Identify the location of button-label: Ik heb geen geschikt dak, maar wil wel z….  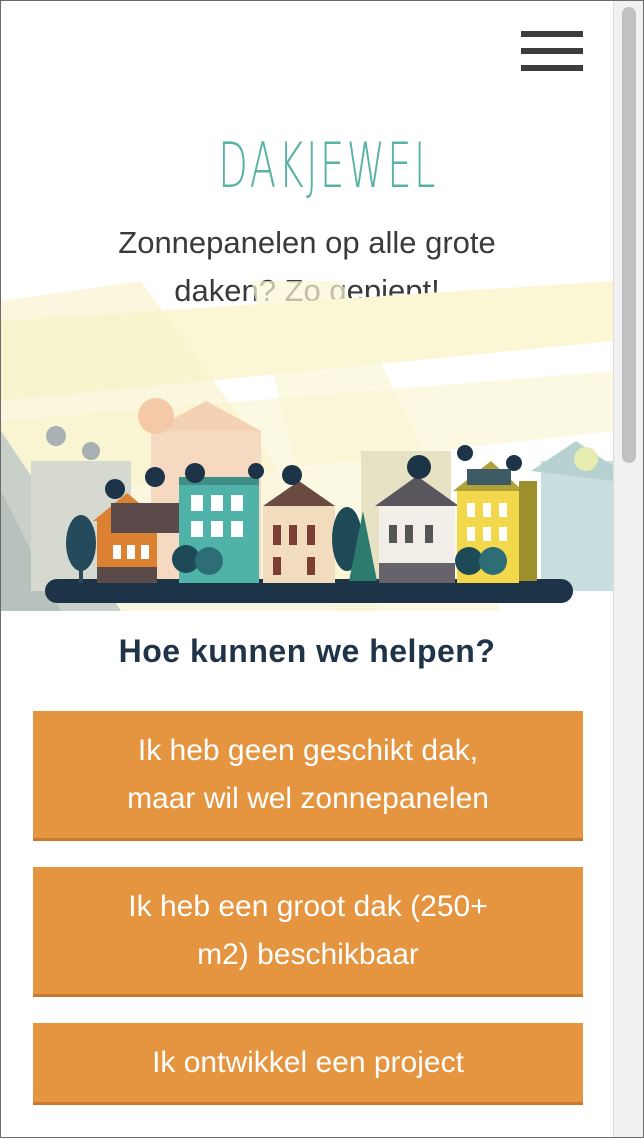
(308, 775).